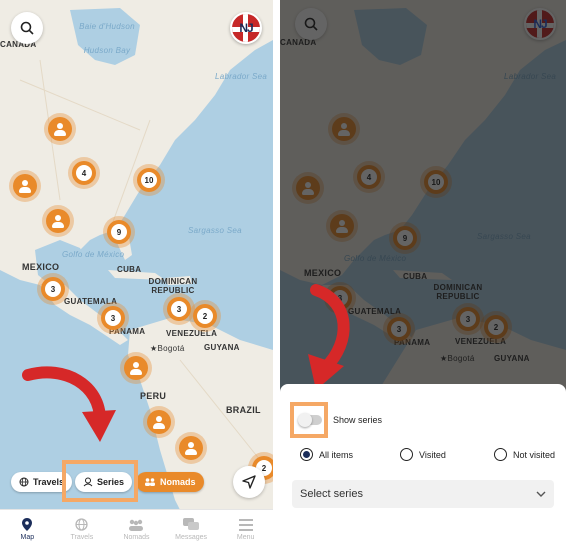 The width and height of the screenshot is (566, 549). I want to click on series-highlight-box, so click(100, 481).